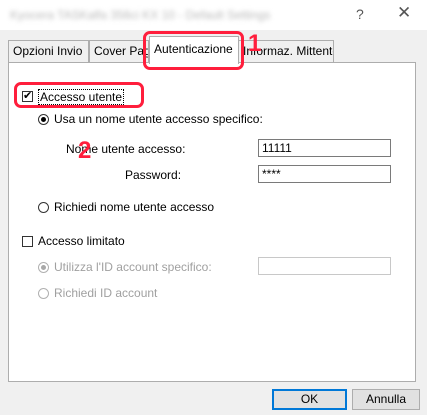 Image resolution: width=427 pixels, height=415 pixels. What do you see at coordinates (43, 207) in the screenshot?
I see `richiedi-nome-radio` at bounding box center [43, 207].